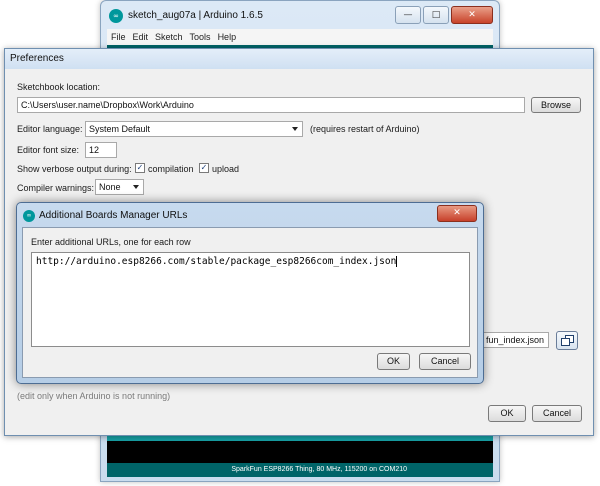 This screenshot has height=486, width=600. I want to click on compilation-label: compilation, so click(171, 169).